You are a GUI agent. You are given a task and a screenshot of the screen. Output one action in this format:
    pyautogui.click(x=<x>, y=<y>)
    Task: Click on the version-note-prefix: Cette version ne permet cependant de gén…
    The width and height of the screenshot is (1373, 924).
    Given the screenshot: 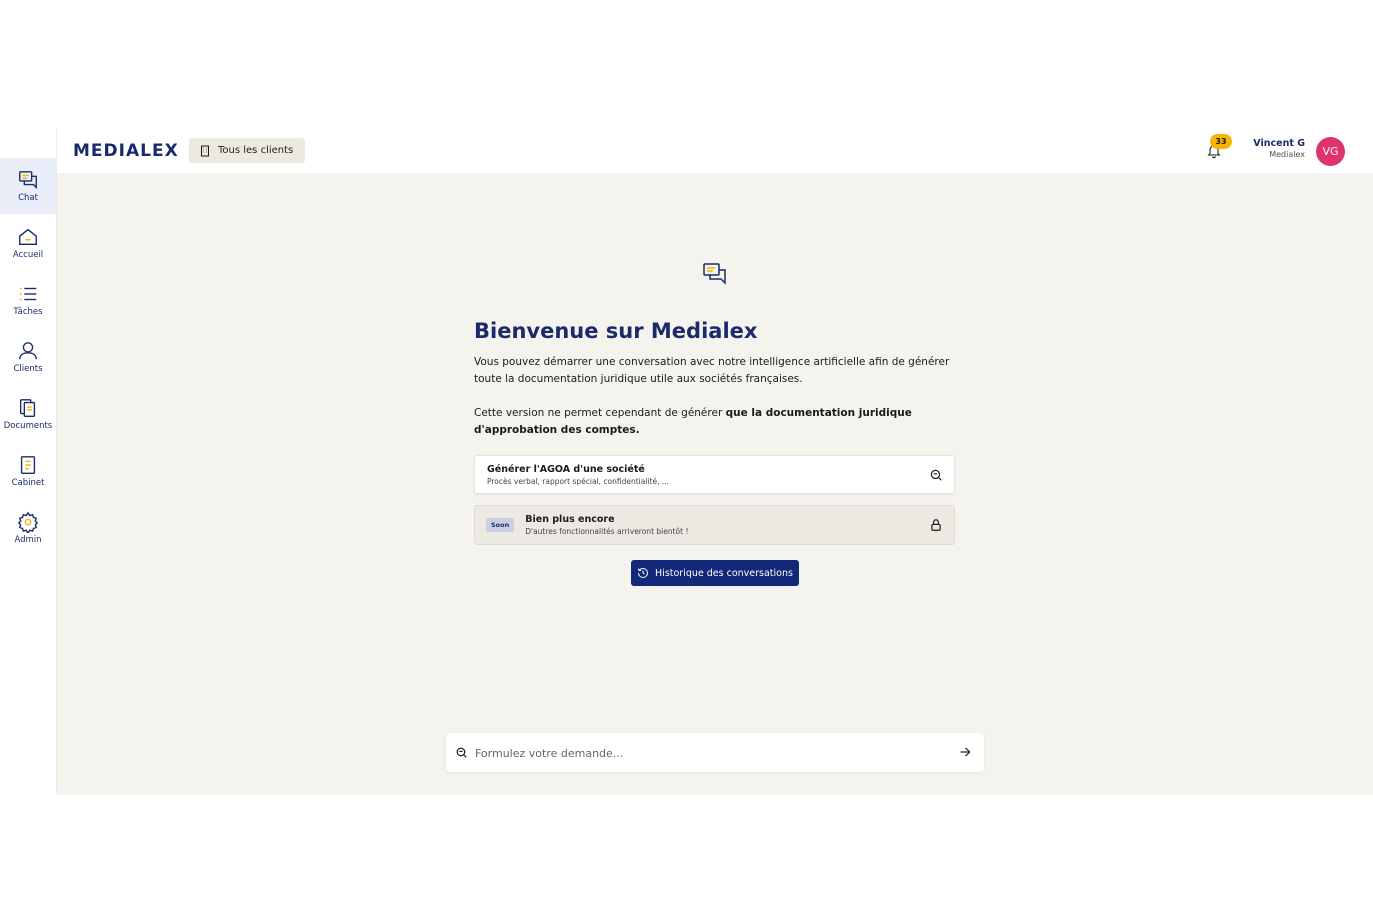 What is the action you would take?
    pyautogui.click(x=600, y=413)
    